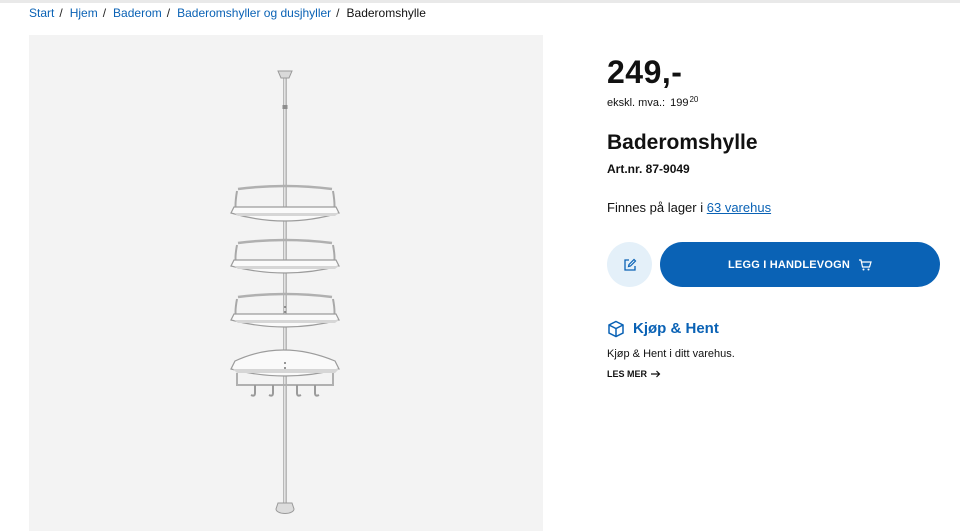 The height and width of the screenshot is (531, 960). Describe the element at coordinates (739, 207) in the screenshot. I see `stock-stores-link: 63 varehus` at that location.